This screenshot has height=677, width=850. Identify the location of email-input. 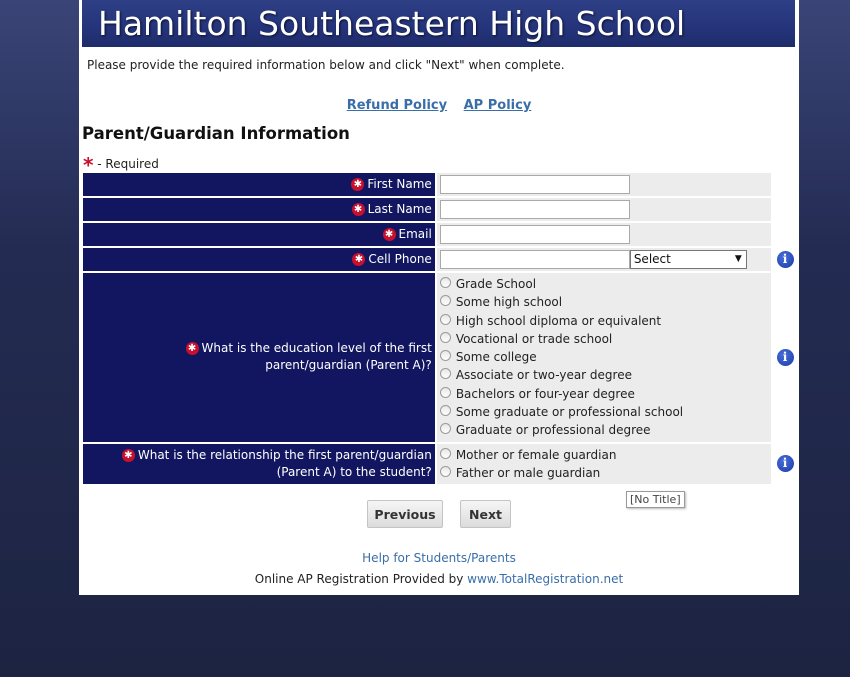
(534, 234).